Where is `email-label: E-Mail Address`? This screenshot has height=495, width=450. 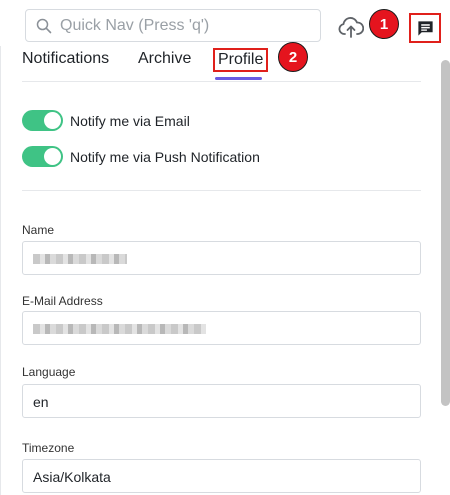
email-label: E-Mail Address is located at coordinates (62, 301).